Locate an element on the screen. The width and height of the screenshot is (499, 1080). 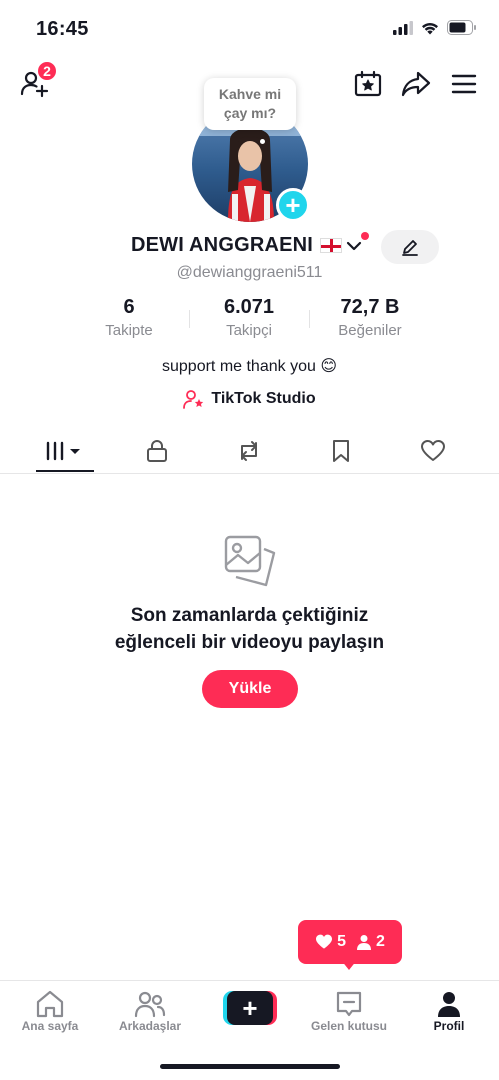
tab-private is located at coordinates (157, 451).